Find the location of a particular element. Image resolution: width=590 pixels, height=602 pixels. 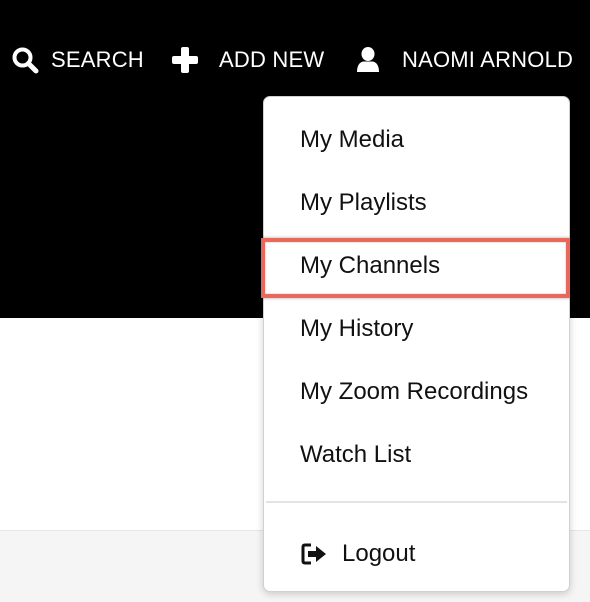

logout-button: Logout is located at coordinates (416, 554).